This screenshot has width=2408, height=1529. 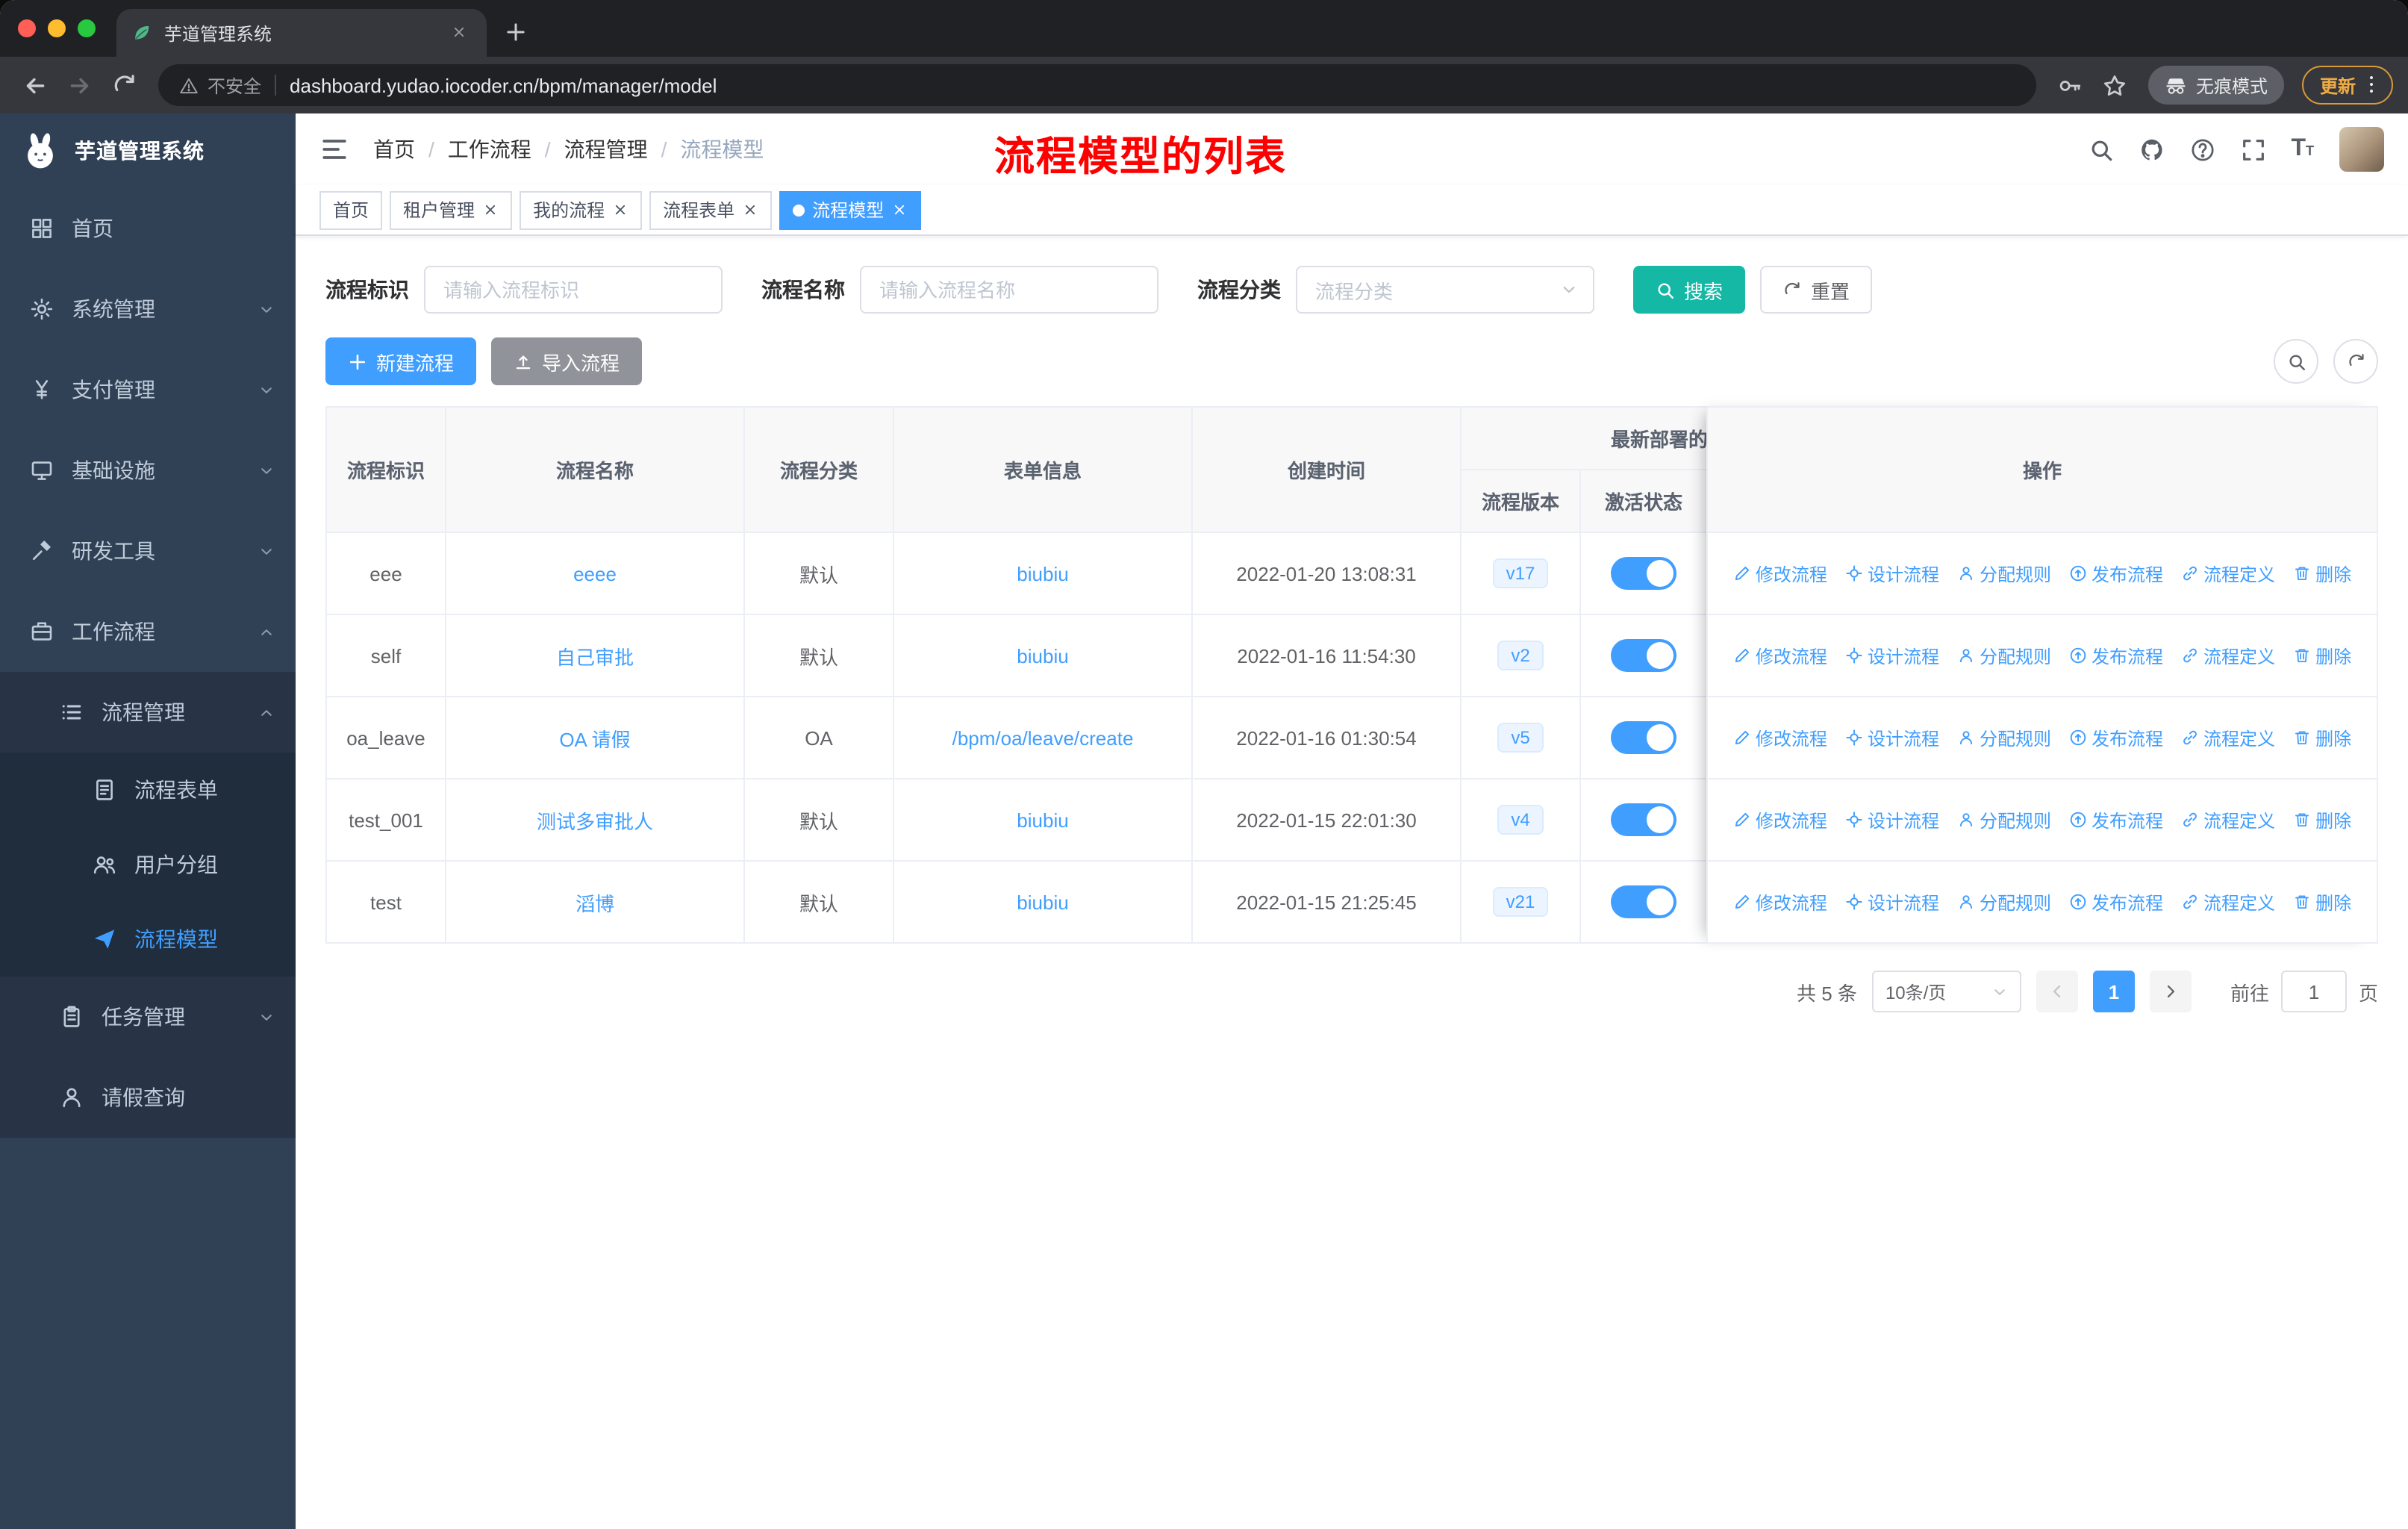 I want to click on font-size-icon: TT, so click(x=2302, y=149).